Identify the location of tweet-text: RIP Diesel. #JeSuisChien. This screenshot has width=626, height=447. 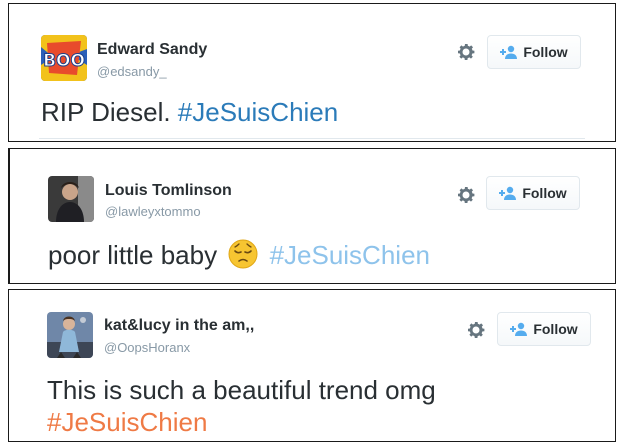
(189, 112).